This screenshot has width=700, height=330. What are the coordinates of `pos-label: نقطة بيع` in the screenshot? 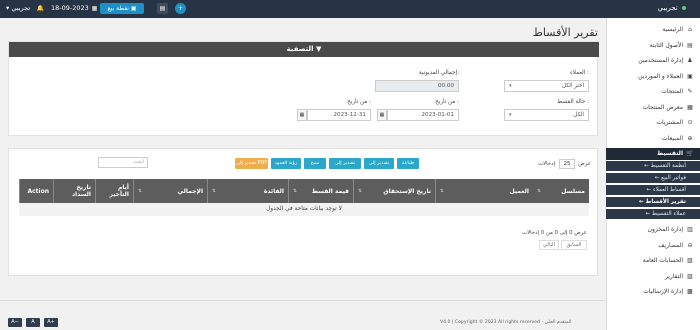 It's located at (118, 8).